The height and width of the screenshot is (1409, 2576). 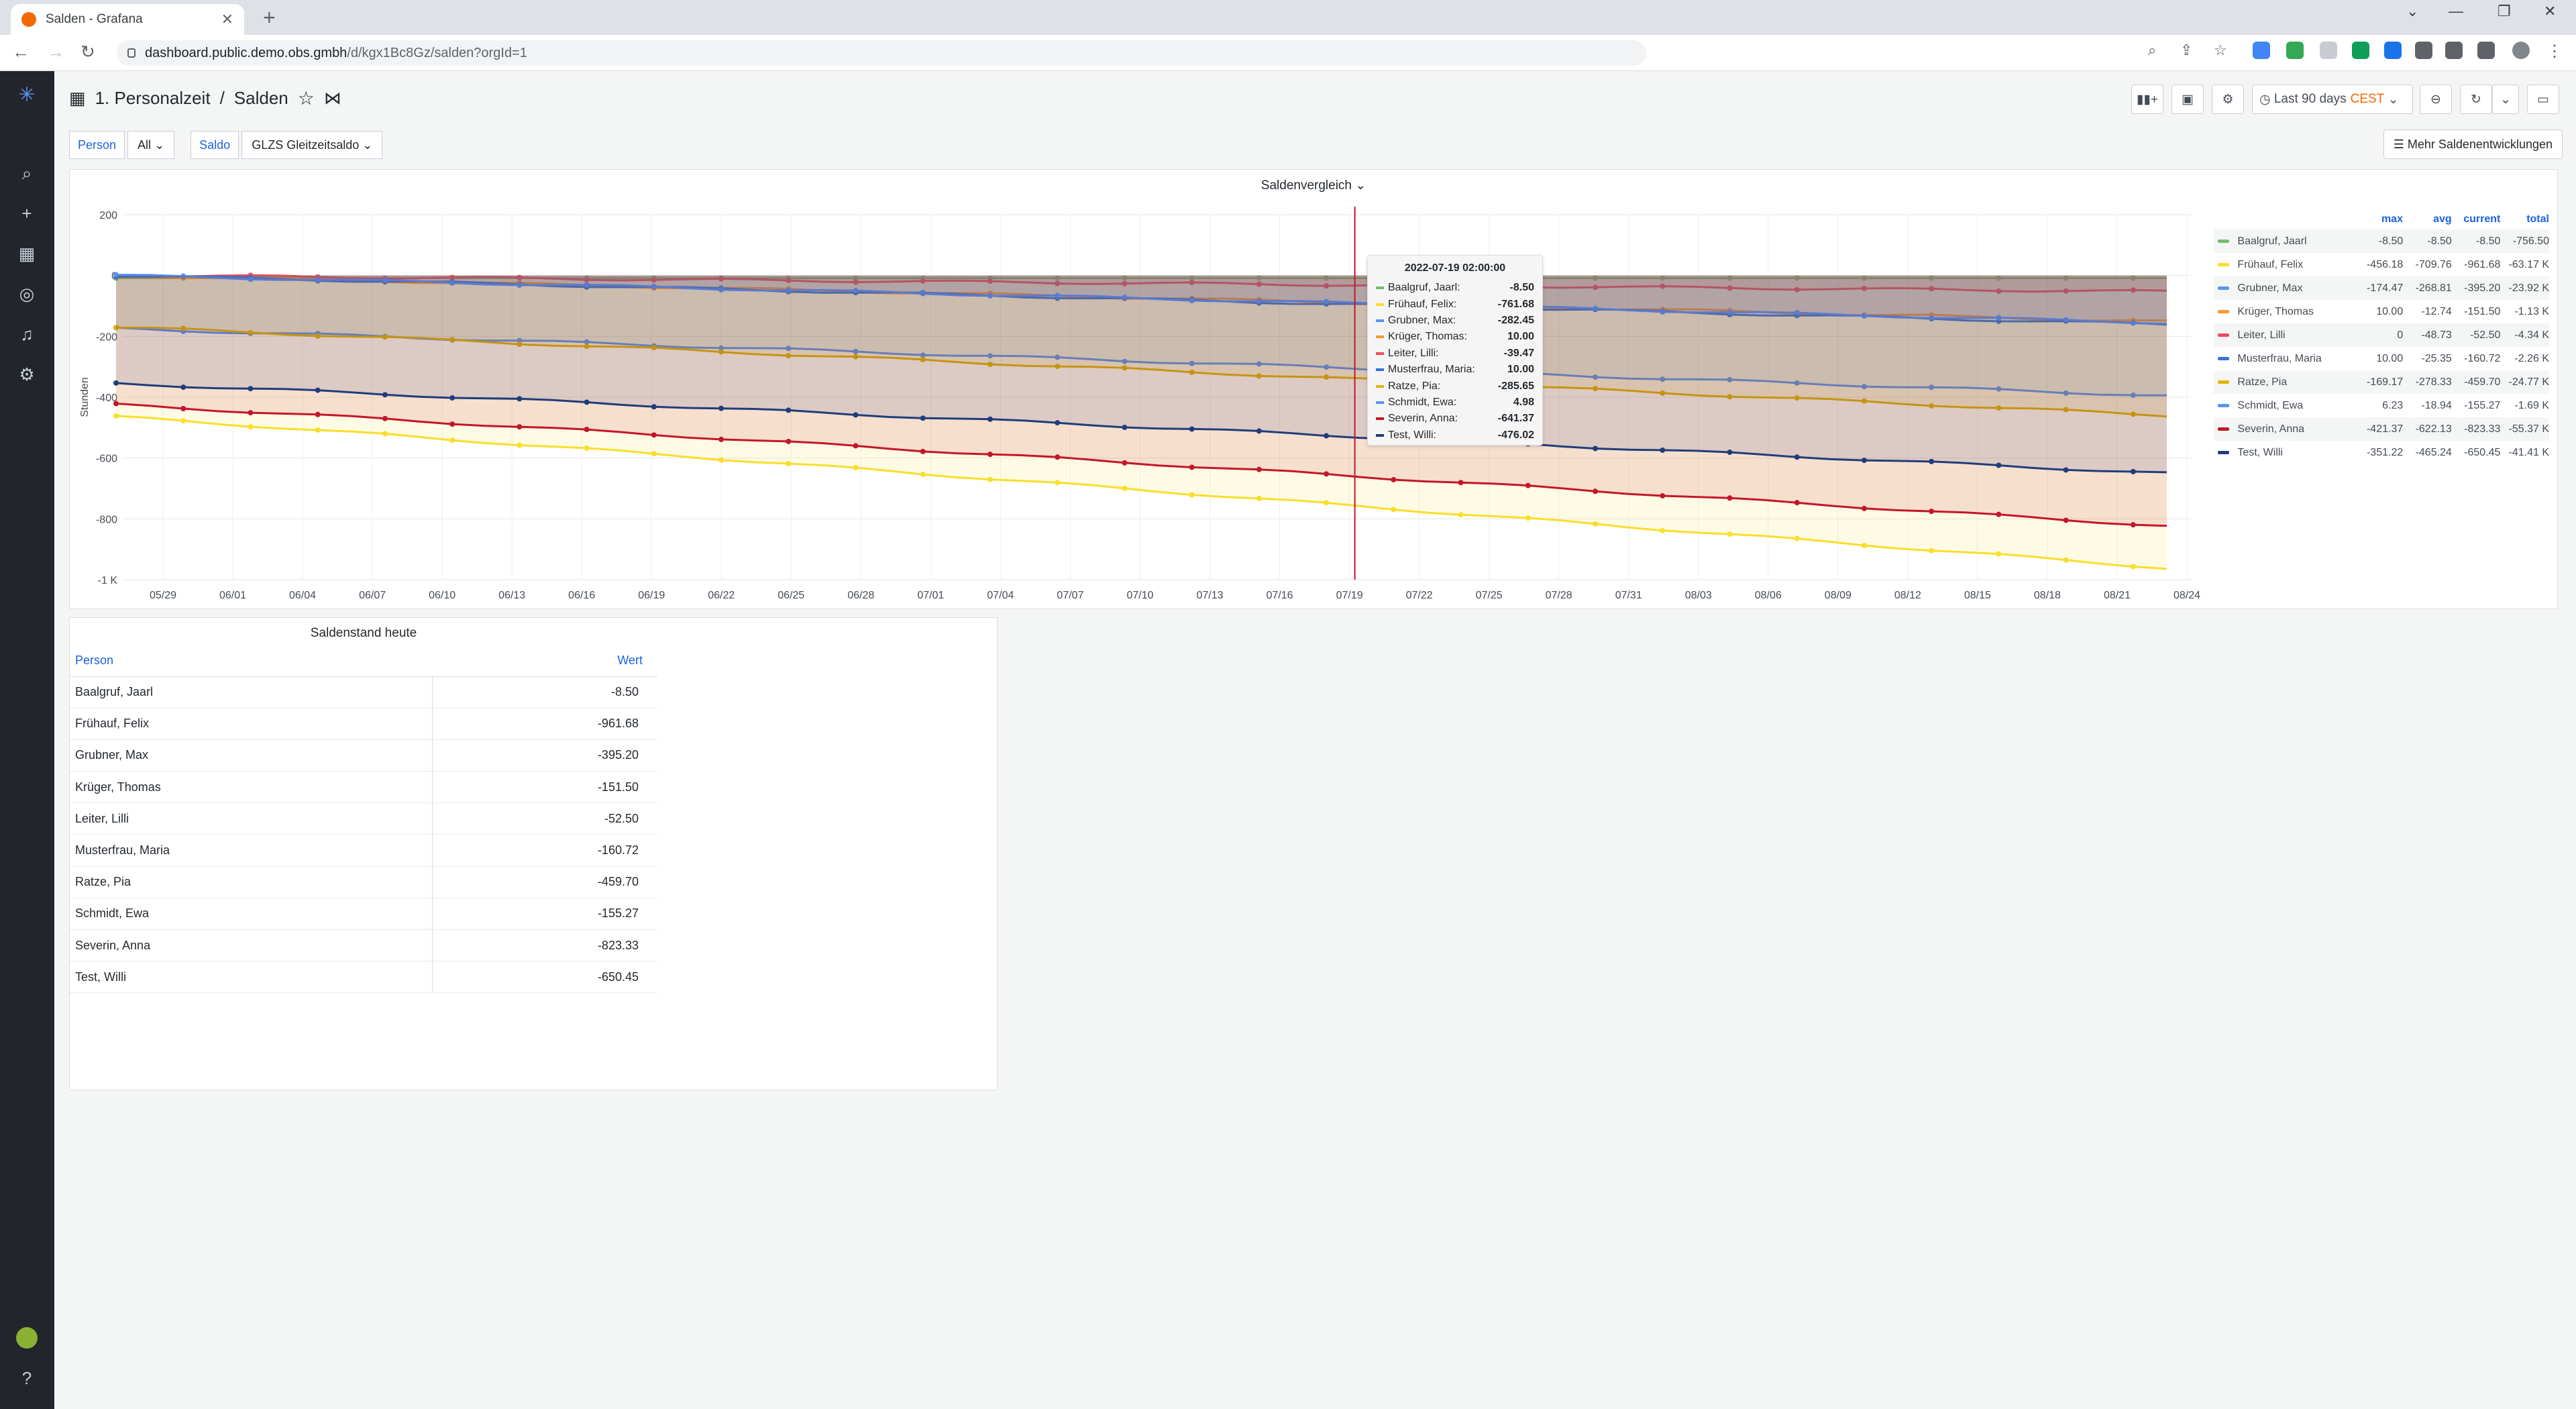 I want to click on table-row: Schmidt, Ewa -155.27, so click(x=363, y=913).